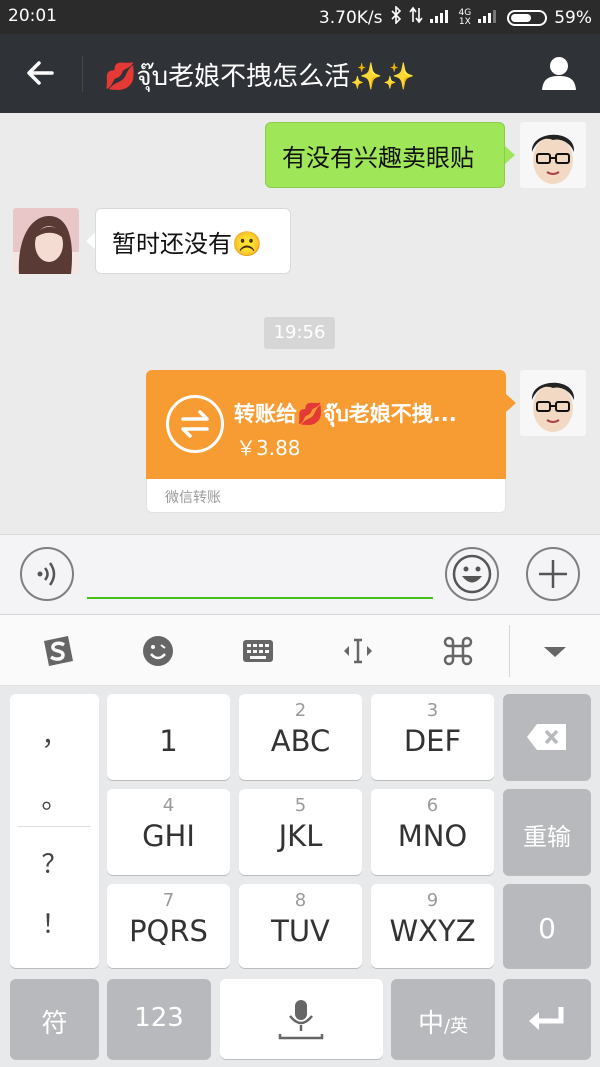  What do you see at coordinates (159, 1019) in the screenshot?
I see `numbers-key: 123` at bounding box center [159, 1019].